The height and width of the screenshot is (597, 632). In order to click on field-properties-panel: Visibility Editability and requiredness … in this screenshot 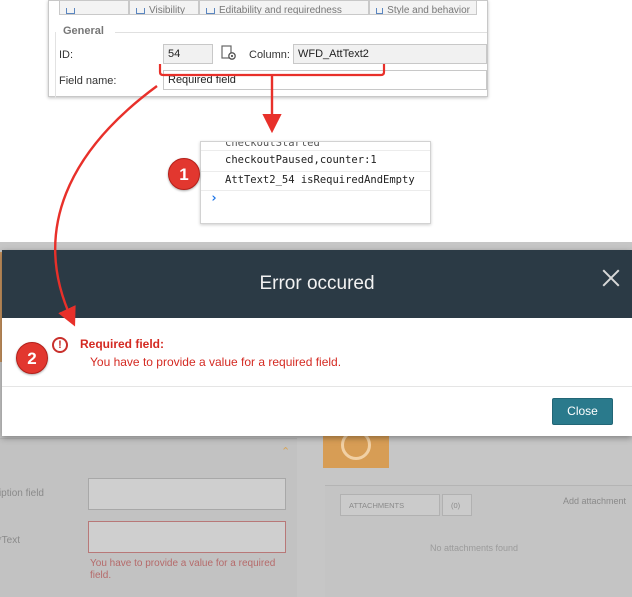, I will do `click(268, 49)`.